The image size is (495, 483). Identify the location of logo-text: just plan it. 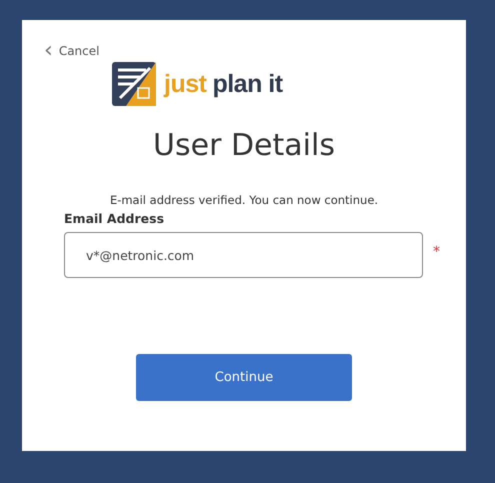
(223, 84).